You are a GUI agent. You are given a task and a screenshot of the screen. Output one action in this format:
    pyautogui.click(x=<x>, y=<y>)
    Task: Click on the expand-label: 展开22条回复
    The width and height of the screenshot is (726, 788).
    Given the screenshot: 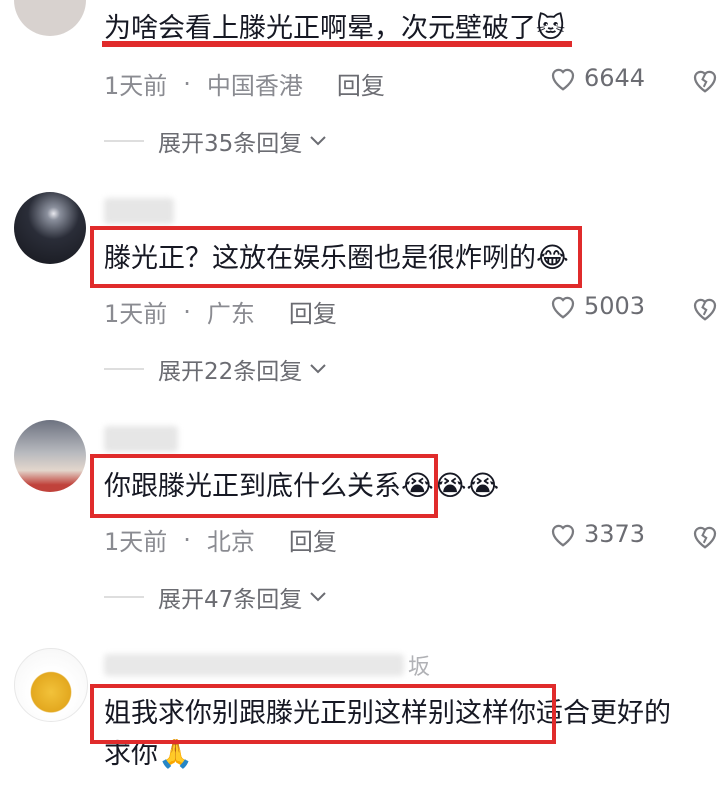 What is the action you would take?
    pyautogui.click(x=230, y=372)
    